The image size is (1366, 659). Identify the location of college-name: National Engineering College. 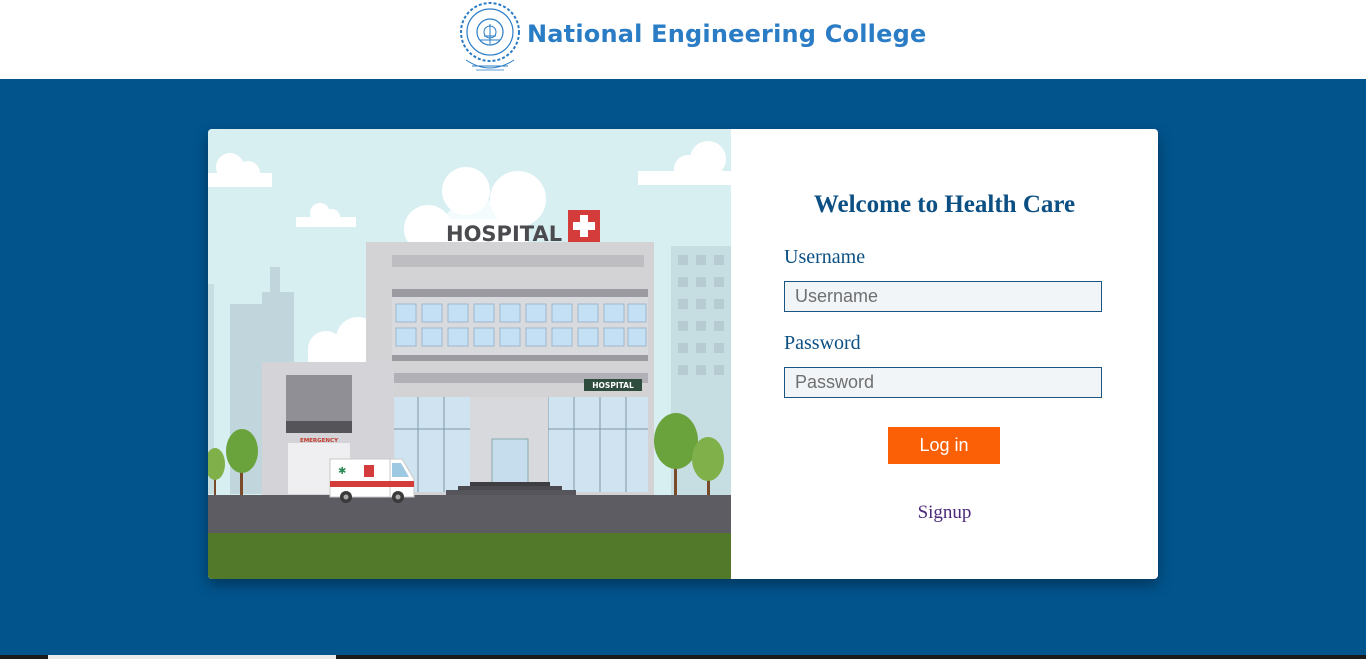
(727, 34).